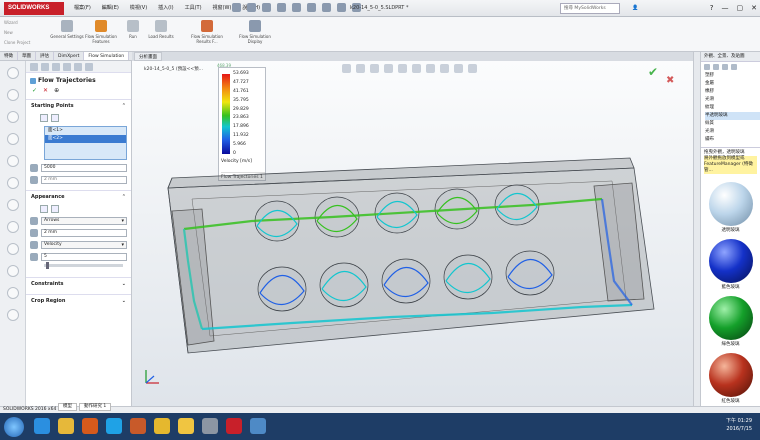  Describe the element at coordinates (707, 67) in the screenshot. I see `back-icon` at that location.